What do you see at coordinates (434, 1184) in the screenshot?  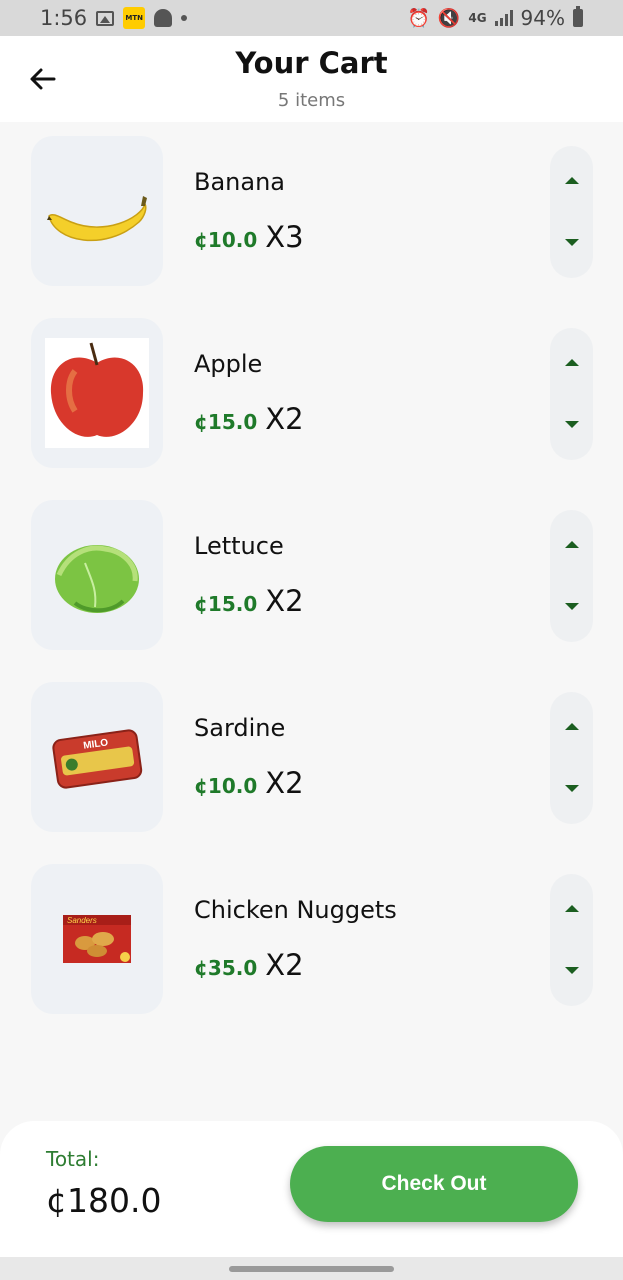 I see `checkout-button: Check Out` at bounding box center [434, 1184].